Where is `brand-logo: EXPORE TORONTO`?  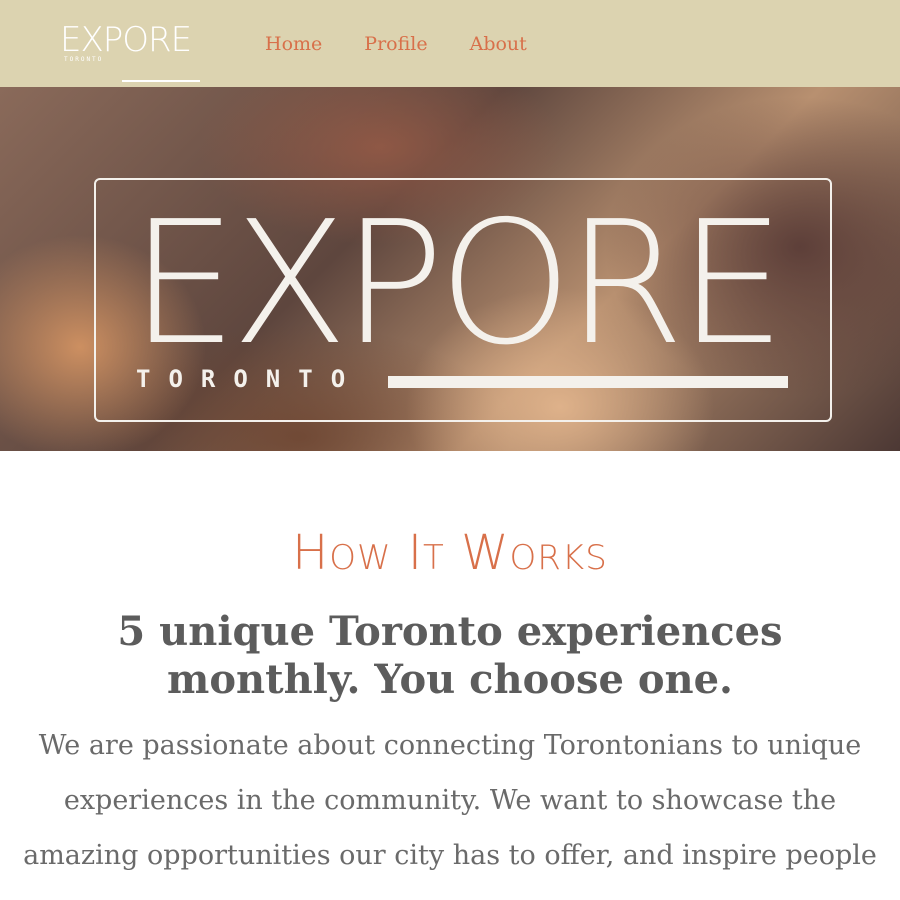 brand-logo: EXPORE TORONTO is located at coordinates (131, 51).